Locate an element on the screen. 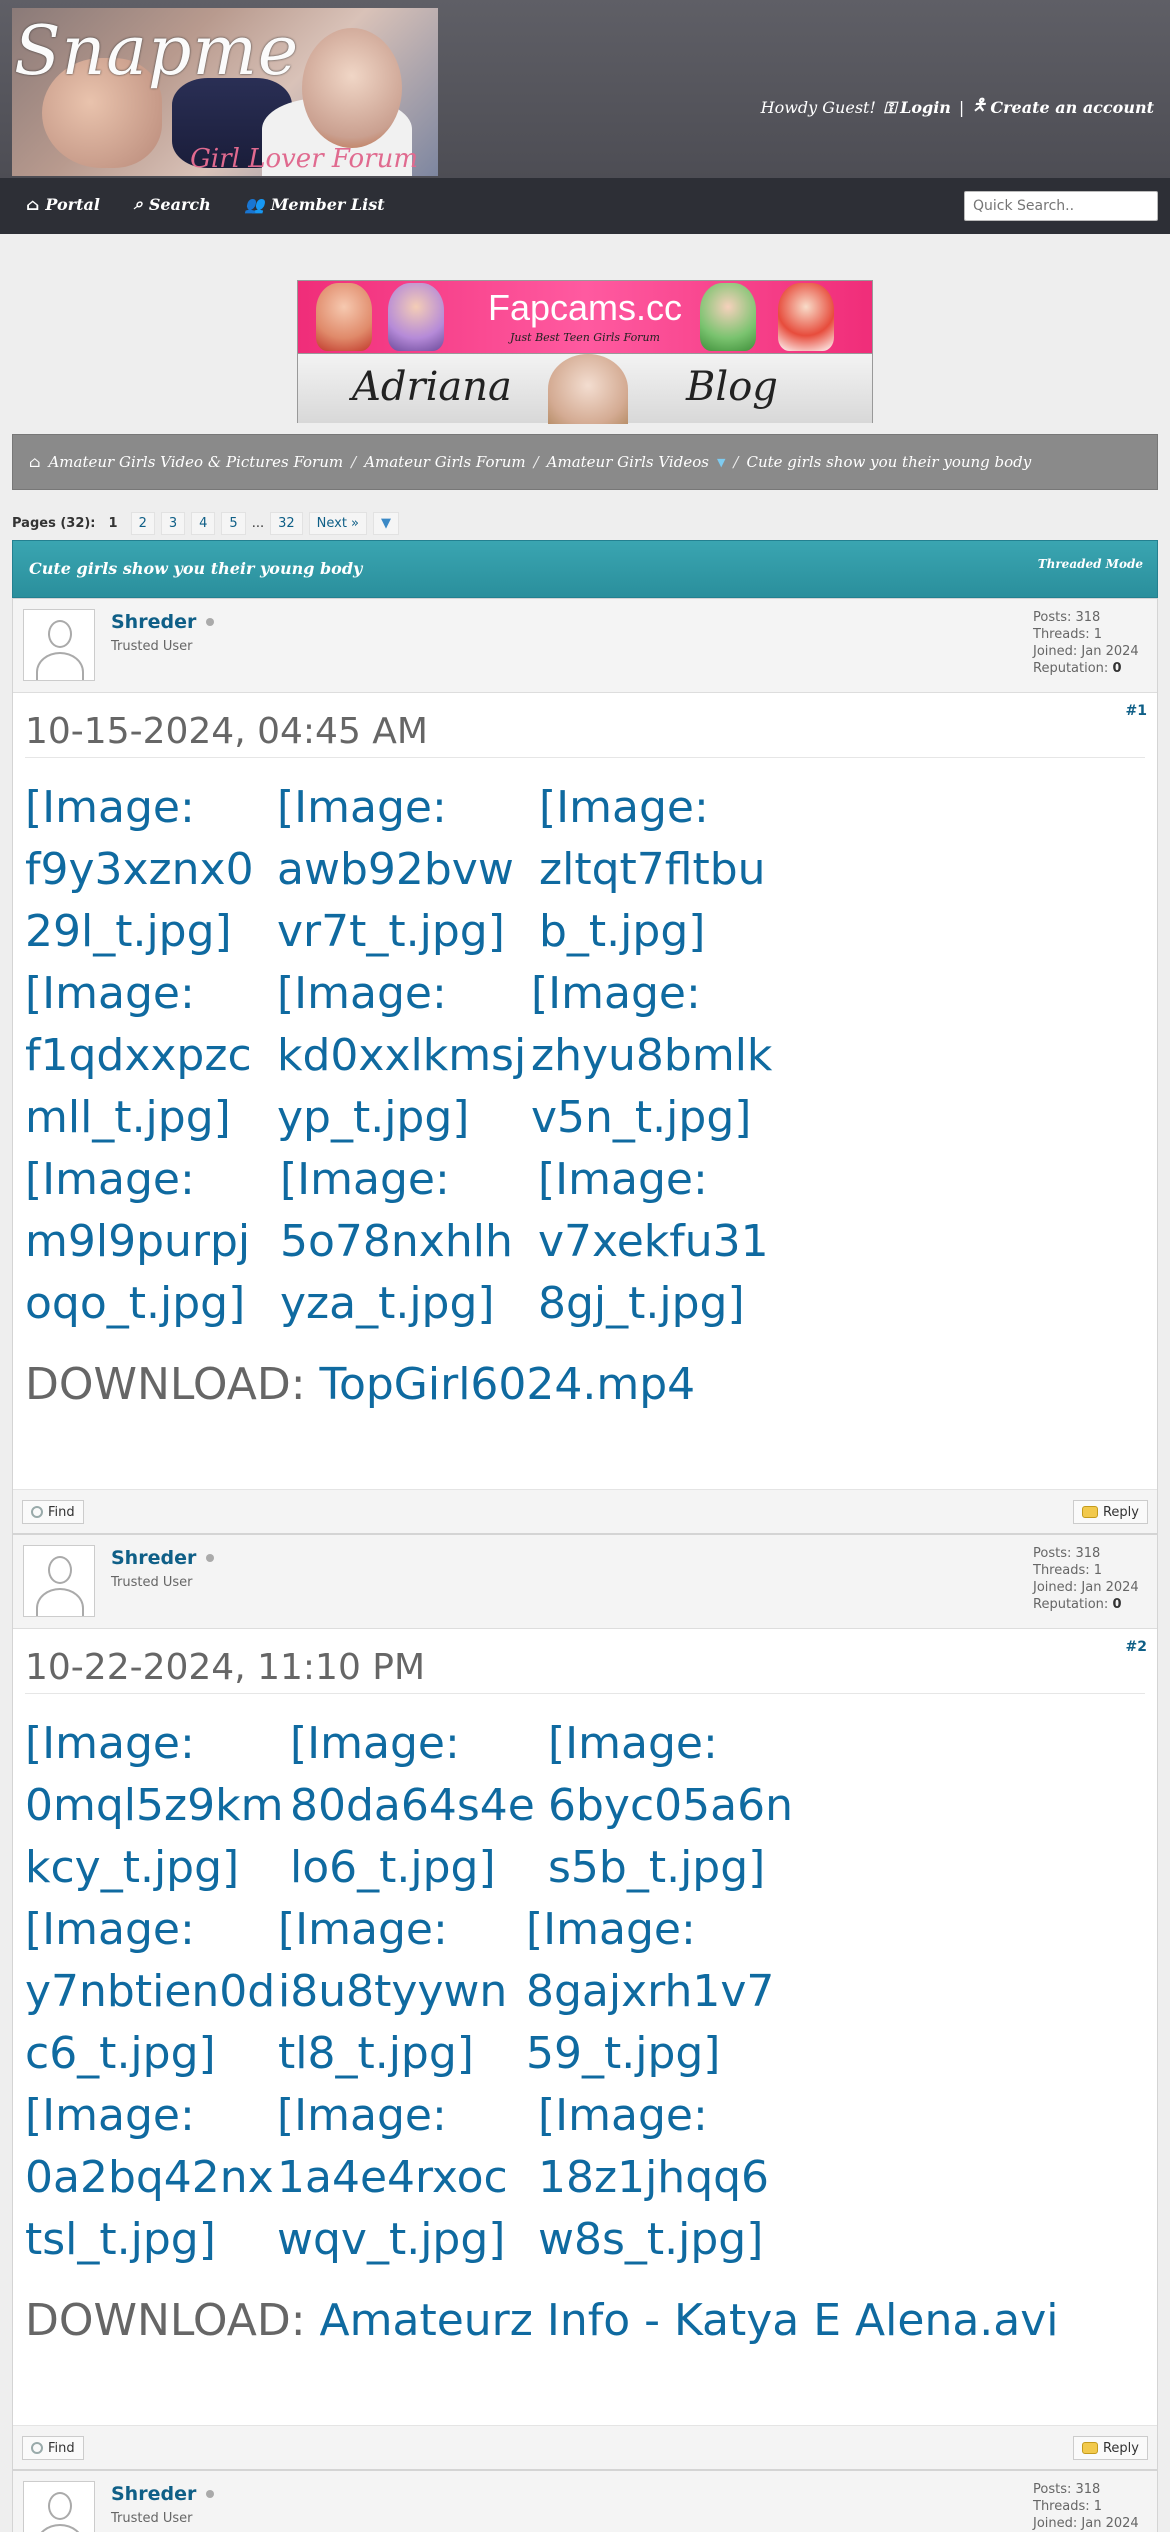 This screenshot has width=1170, height=2532. home-icon: ⌂ is located at coordinates (35, 462).